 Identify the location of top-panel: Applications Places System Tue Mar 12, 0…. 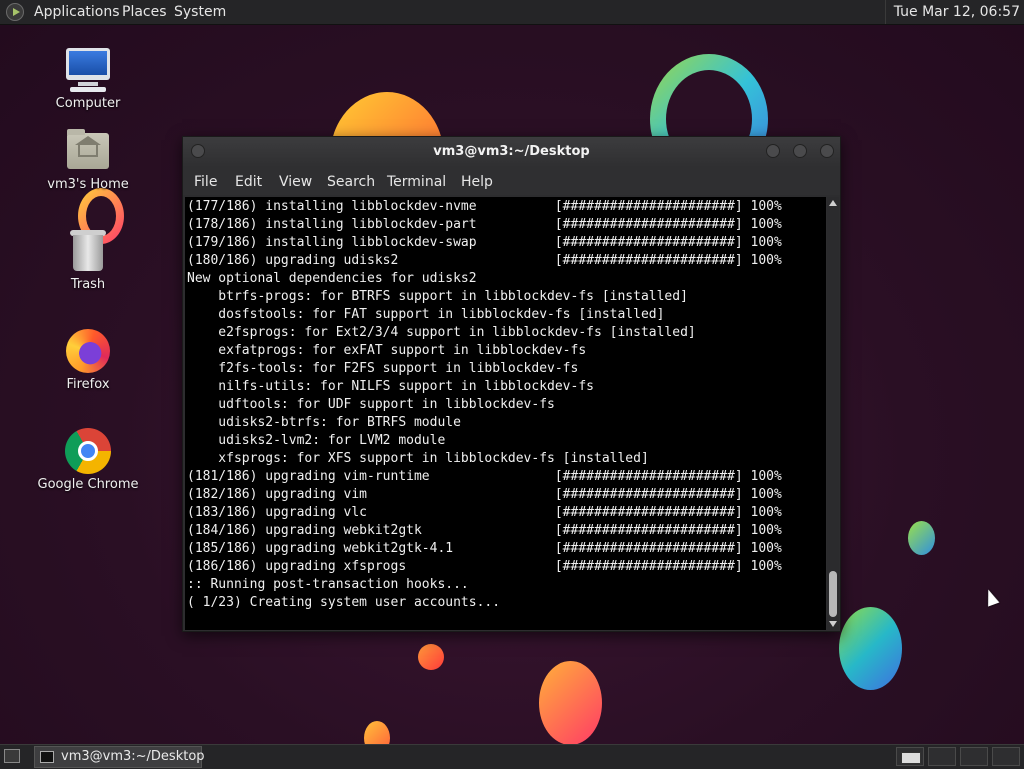
(512, 12).